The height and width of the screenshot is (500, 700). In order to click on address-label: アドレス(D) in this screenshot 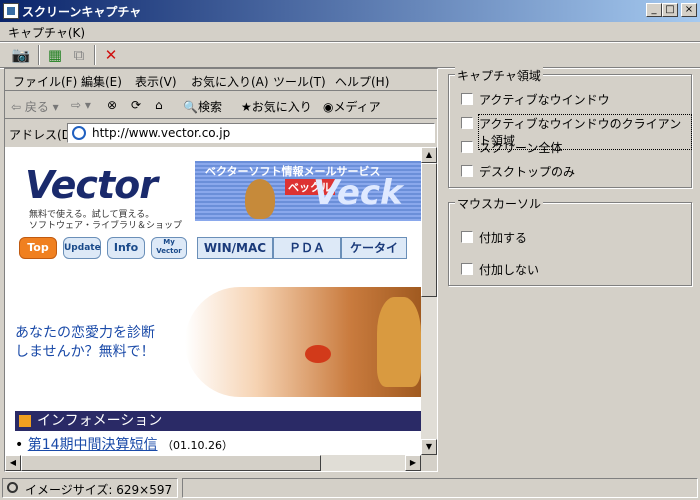, I will do `click(42, 135)`.